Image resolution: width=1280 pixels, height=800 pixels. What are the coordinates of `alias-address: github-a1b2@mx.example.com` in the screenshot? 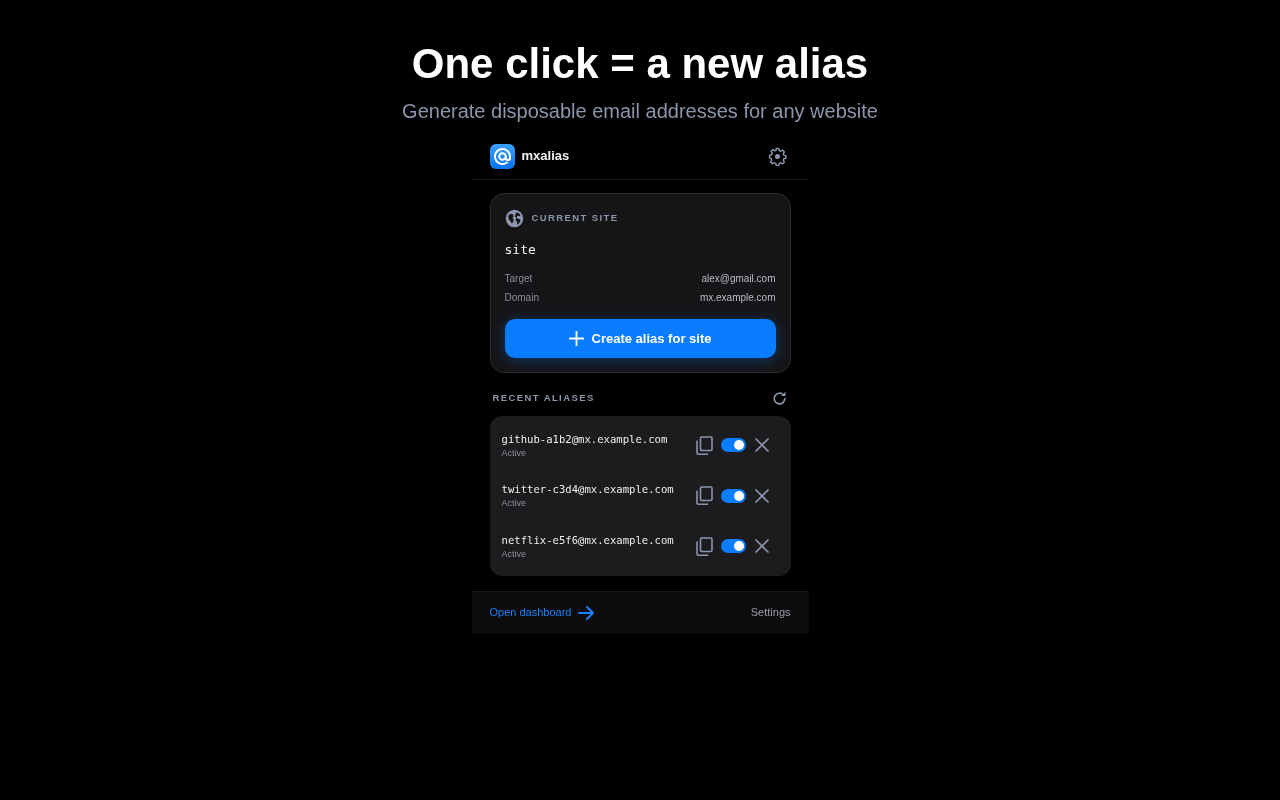 It's located at (584, 438).